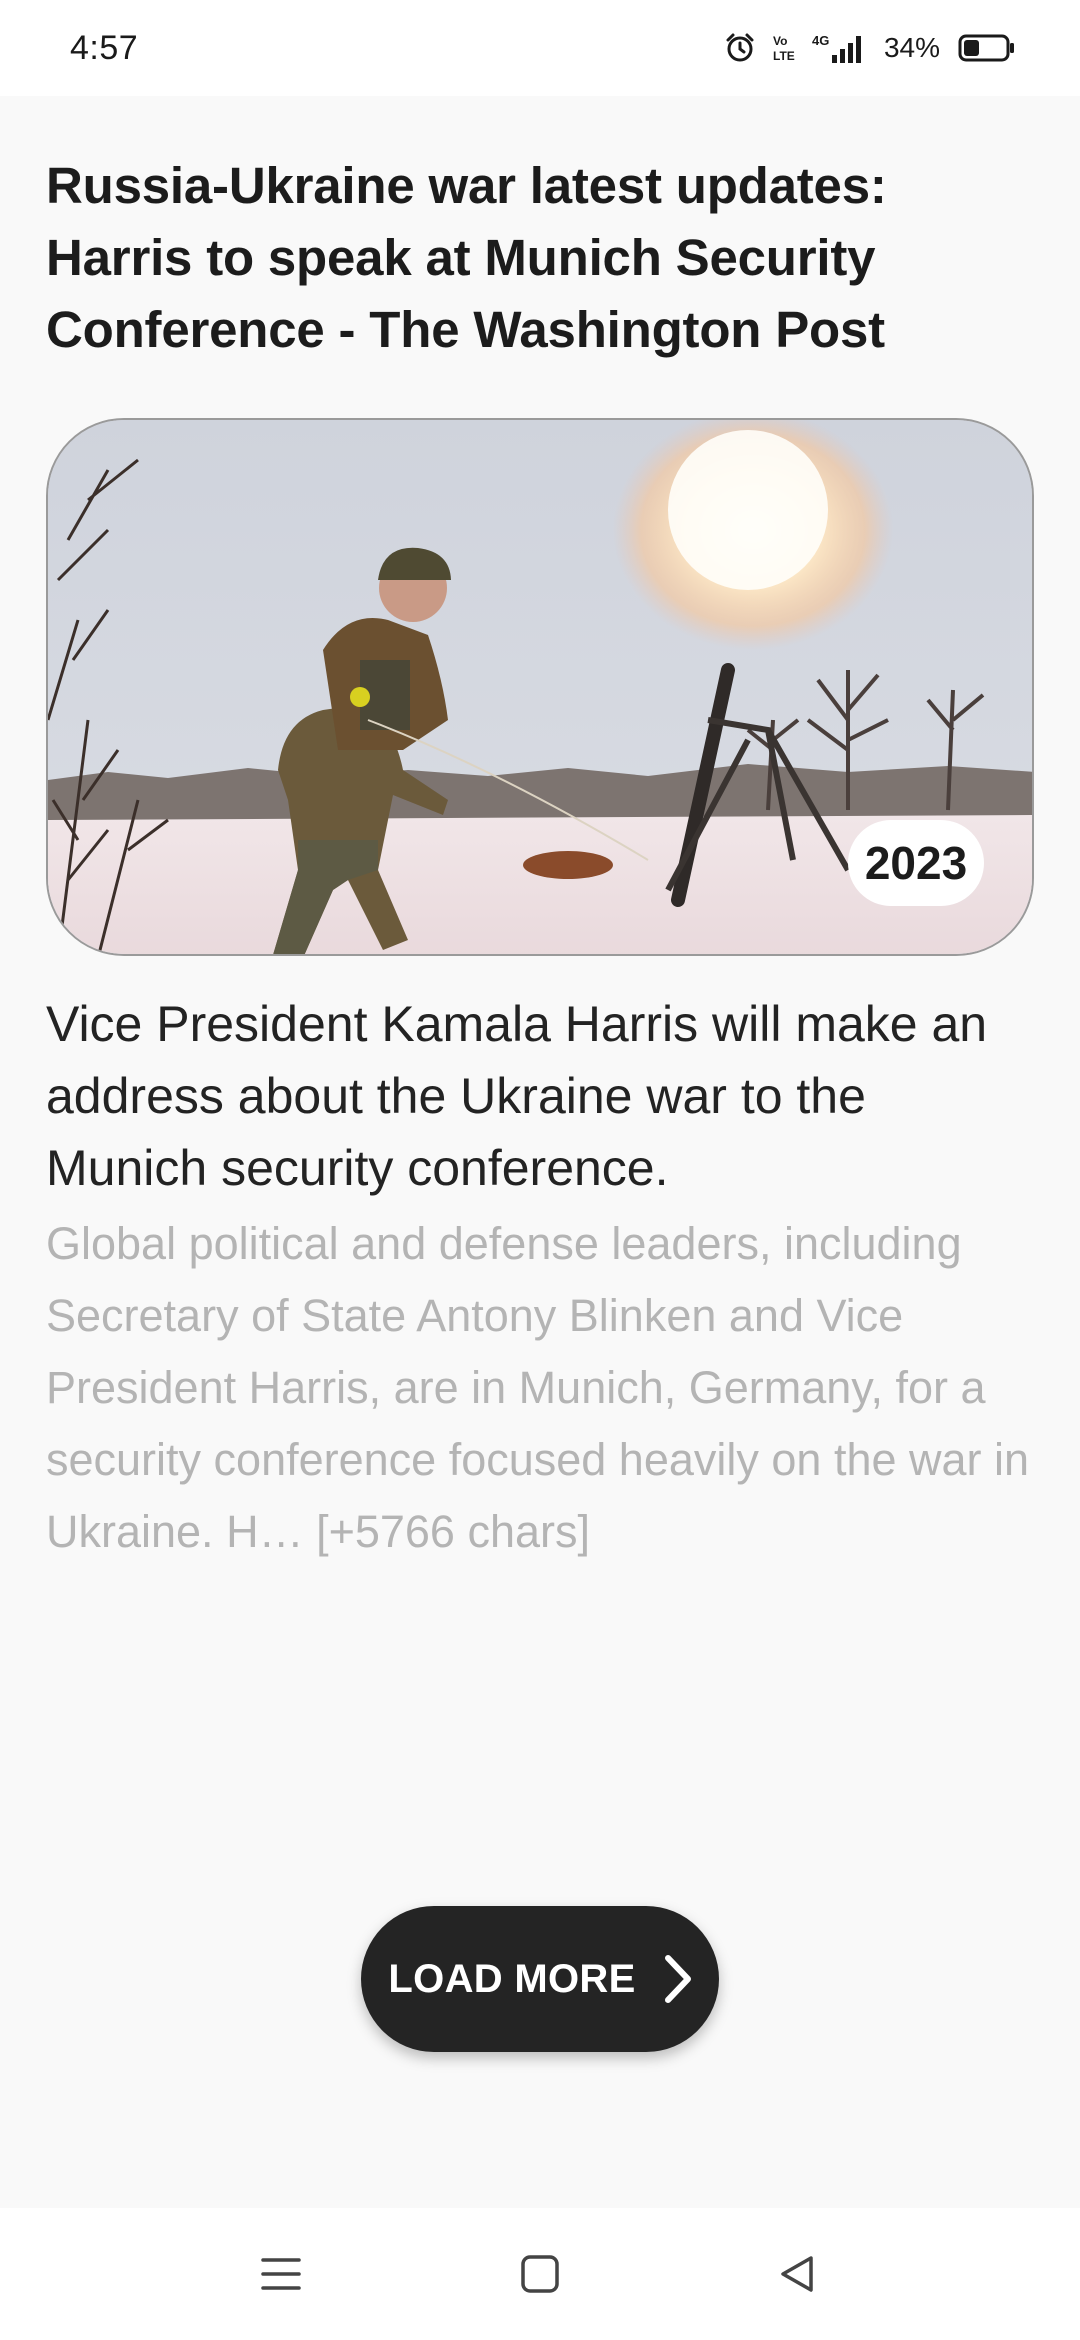 The width and height of the screenshot is (1080, 2340). What do you see at coordinates (281, 2274) in the screenshot?
I see `menu-icon` at bounding box center [281, 2274].